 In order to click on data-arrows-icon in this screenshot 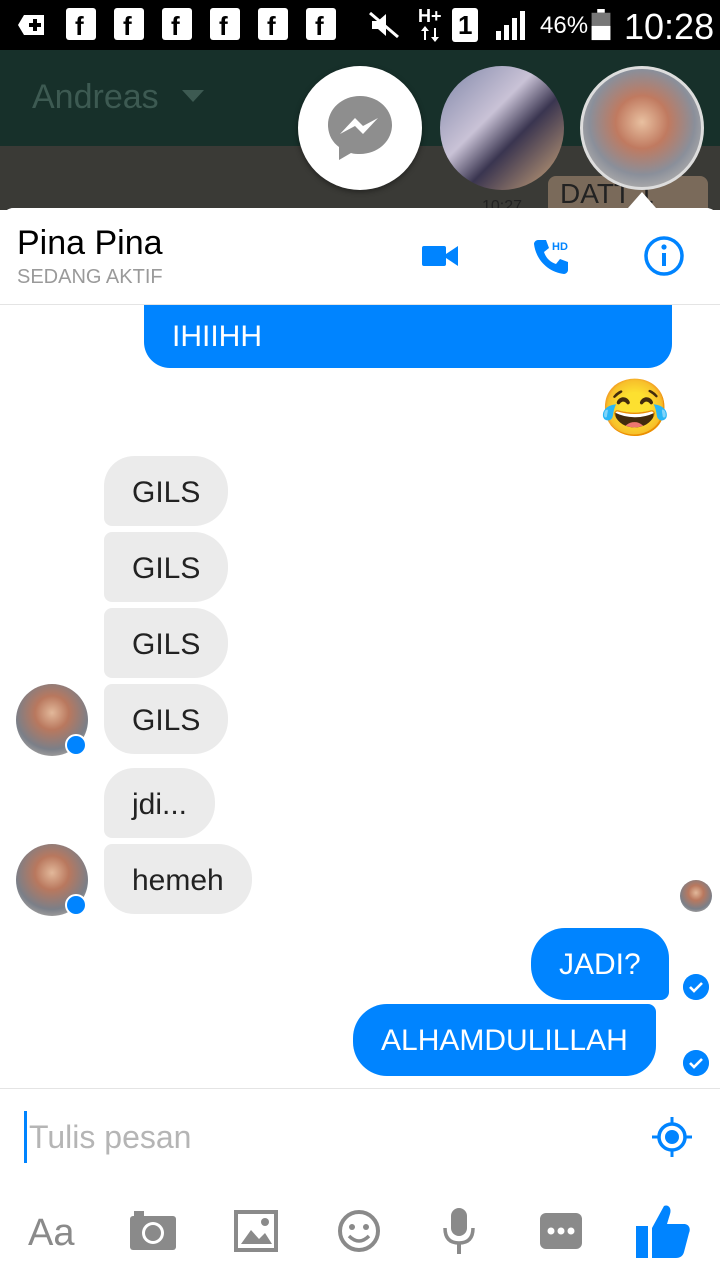, I will do `click(430, 34)`.